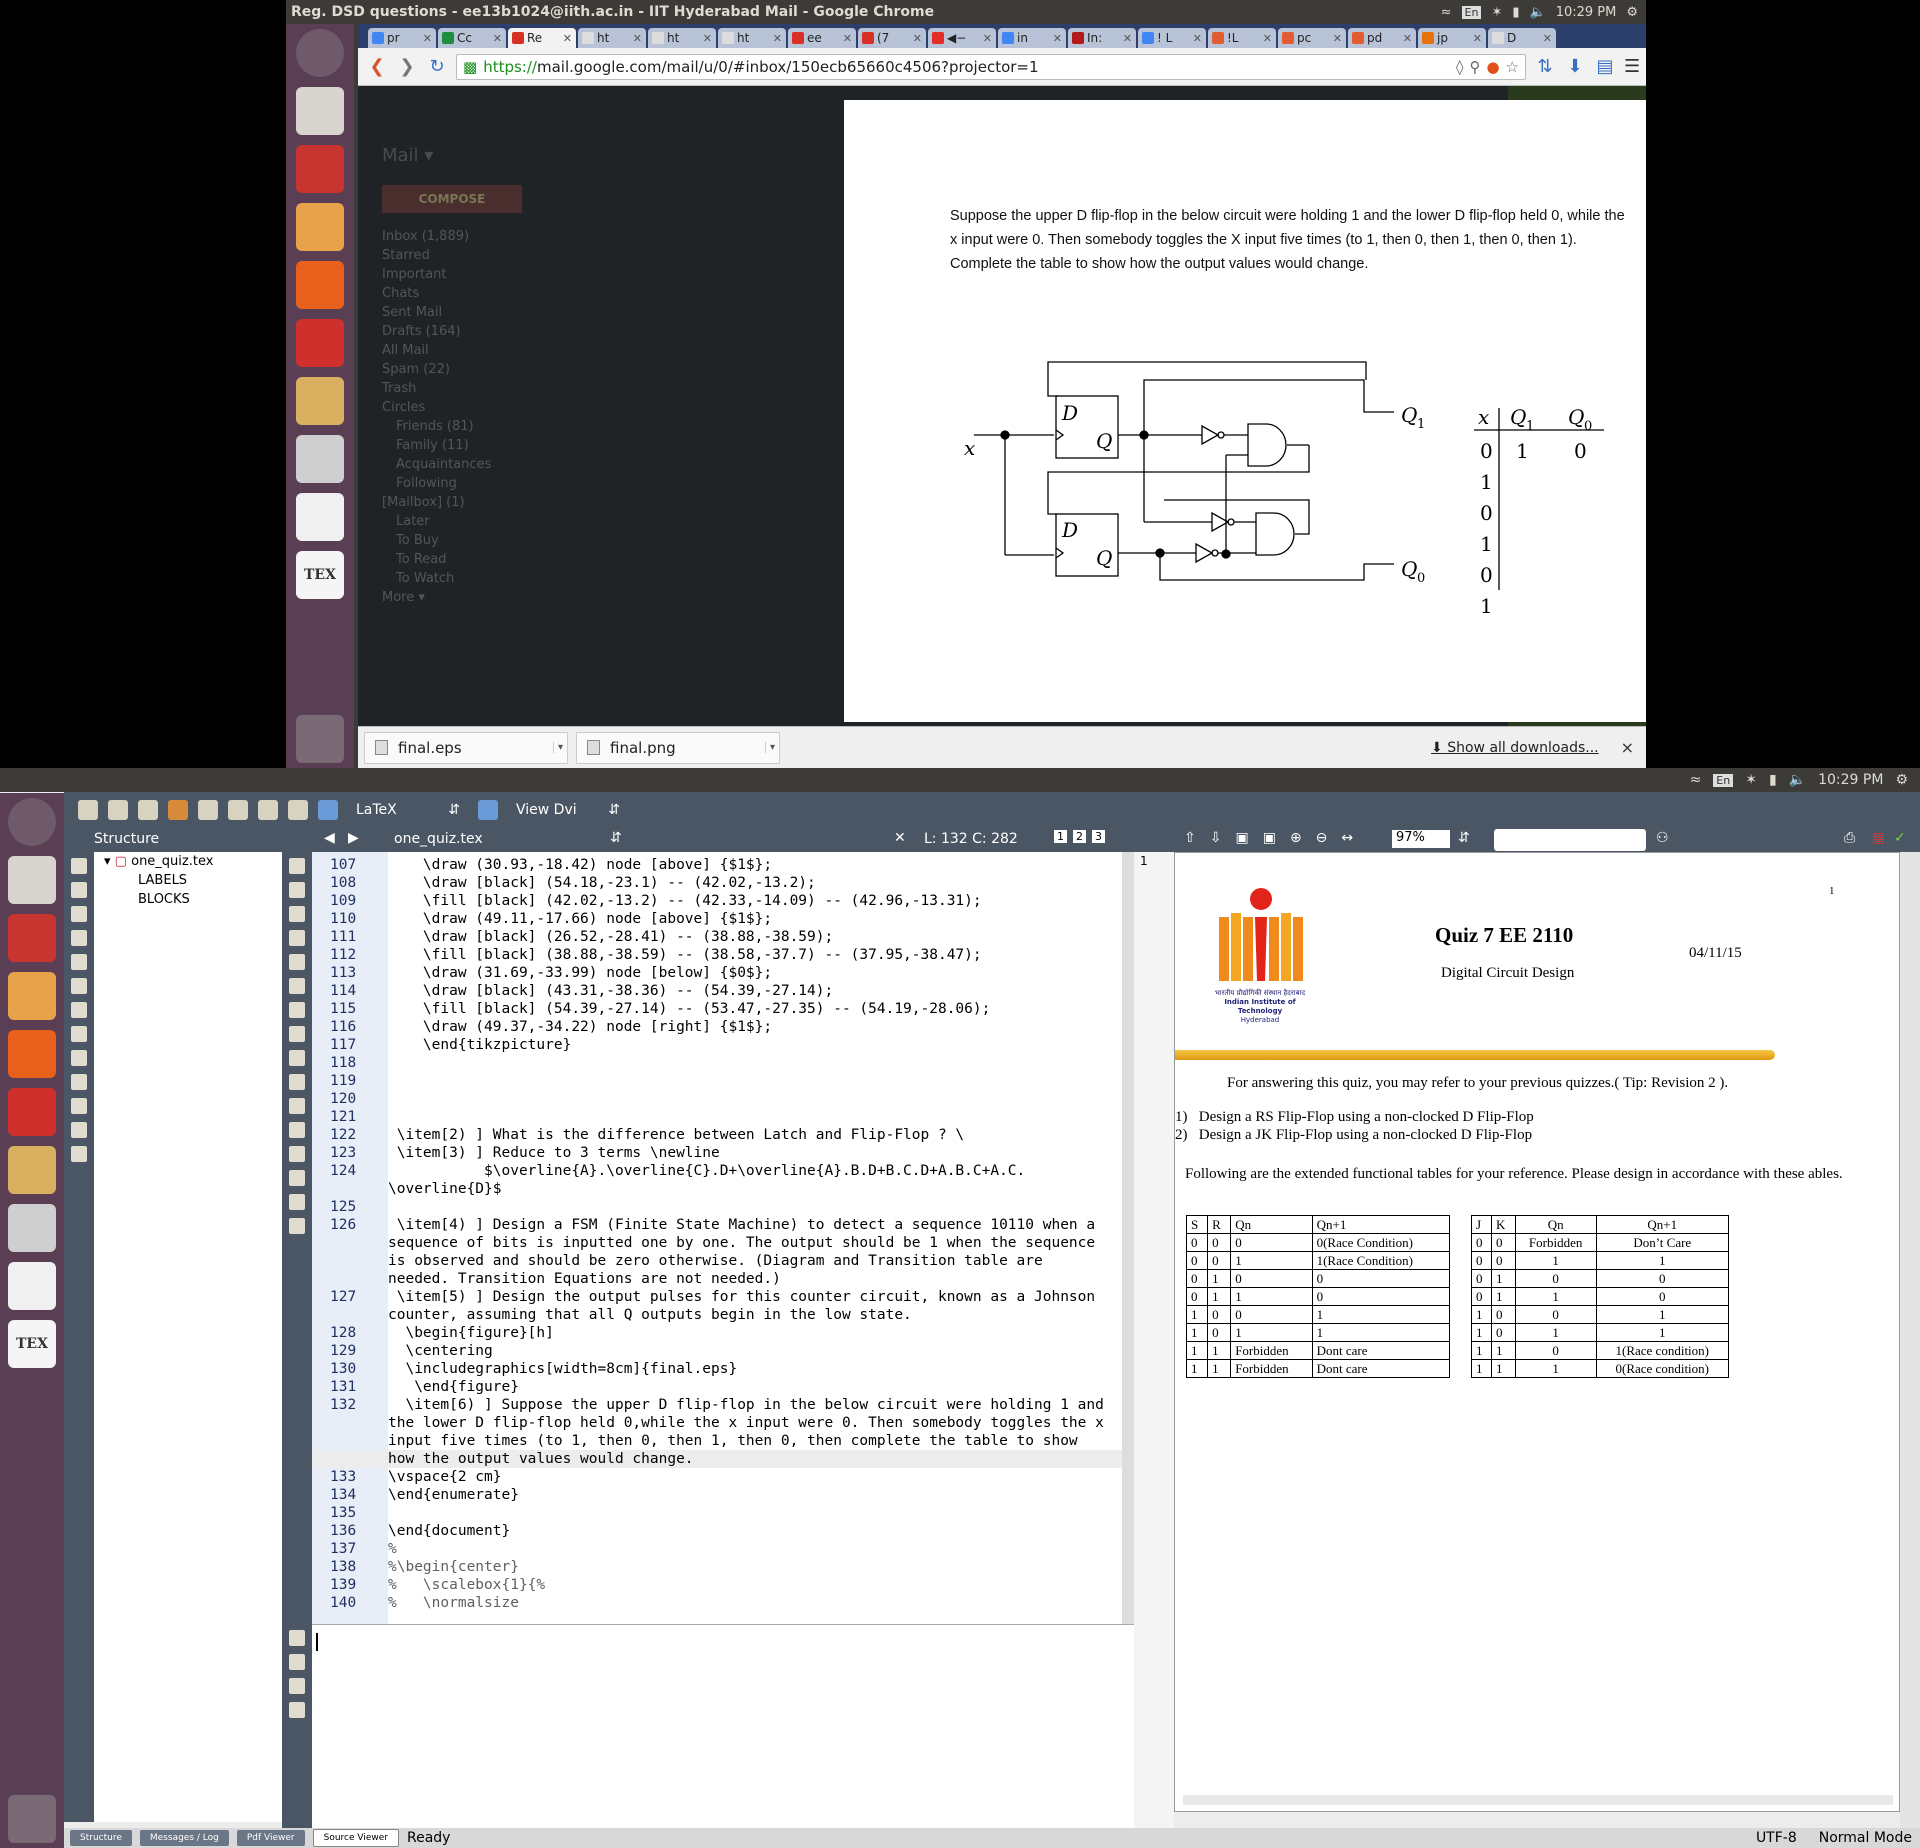 The image size is (1920, 1848). I want to click on quick-build-icon, so click(328, 810).